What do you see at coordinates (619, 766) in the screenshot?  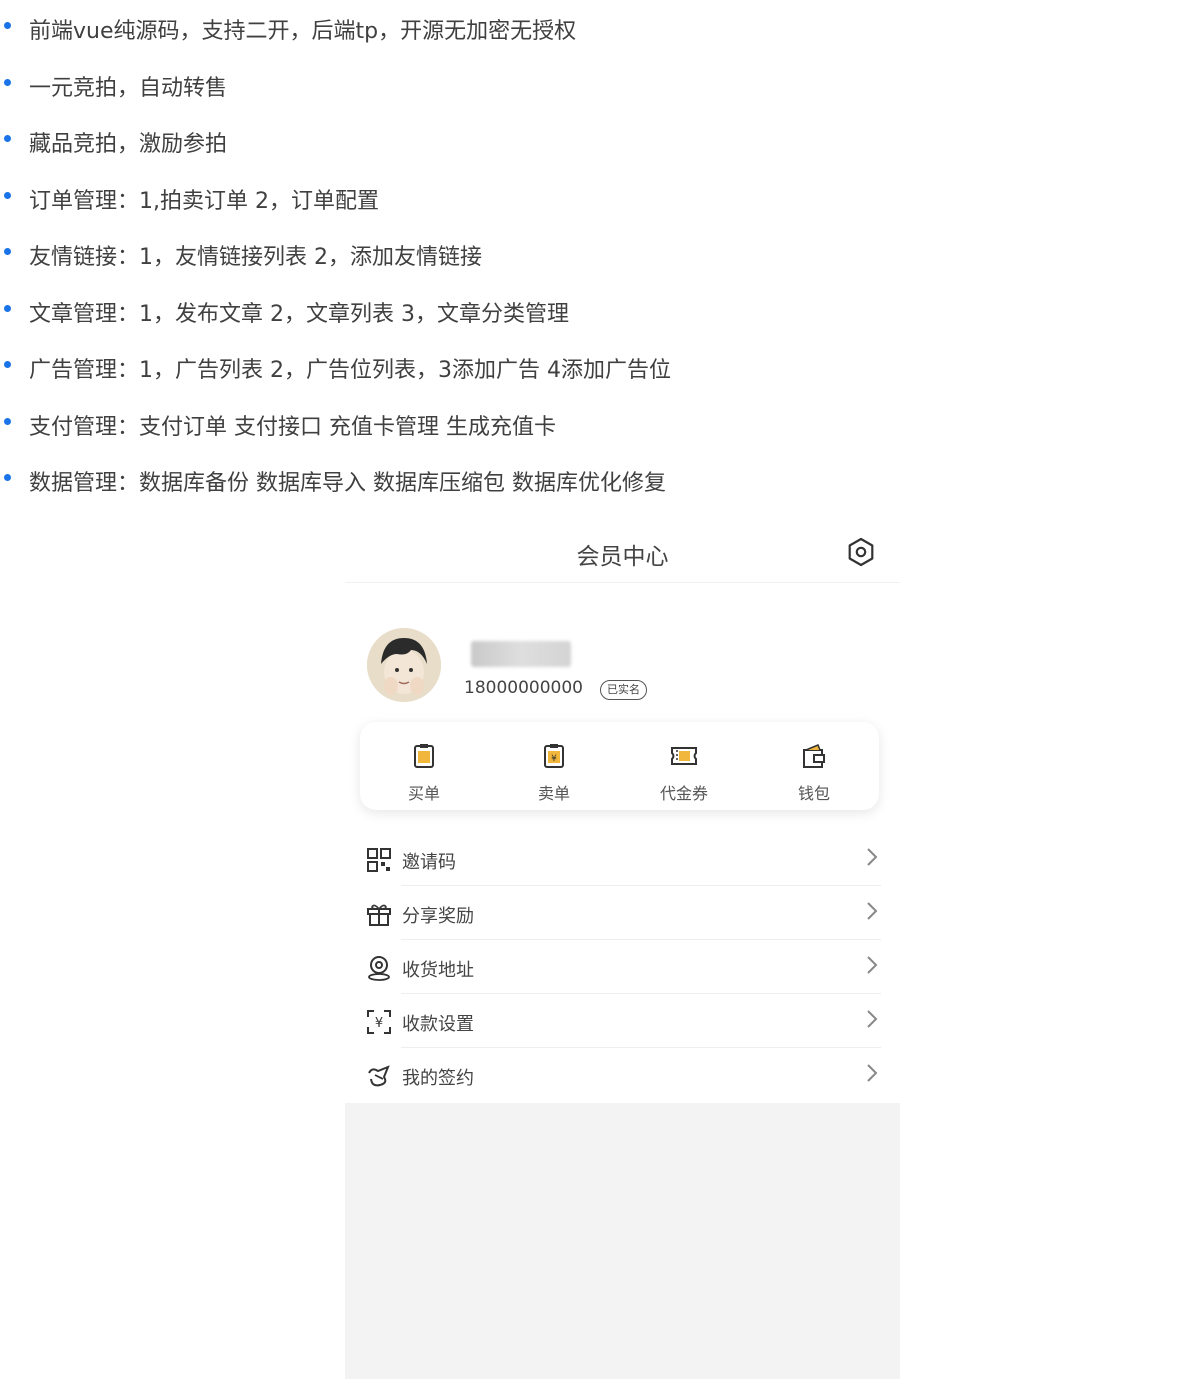 I see `quick-actions: 买单 ¥ 卖单 代金券 钱包` at bounding box center [619, 766].